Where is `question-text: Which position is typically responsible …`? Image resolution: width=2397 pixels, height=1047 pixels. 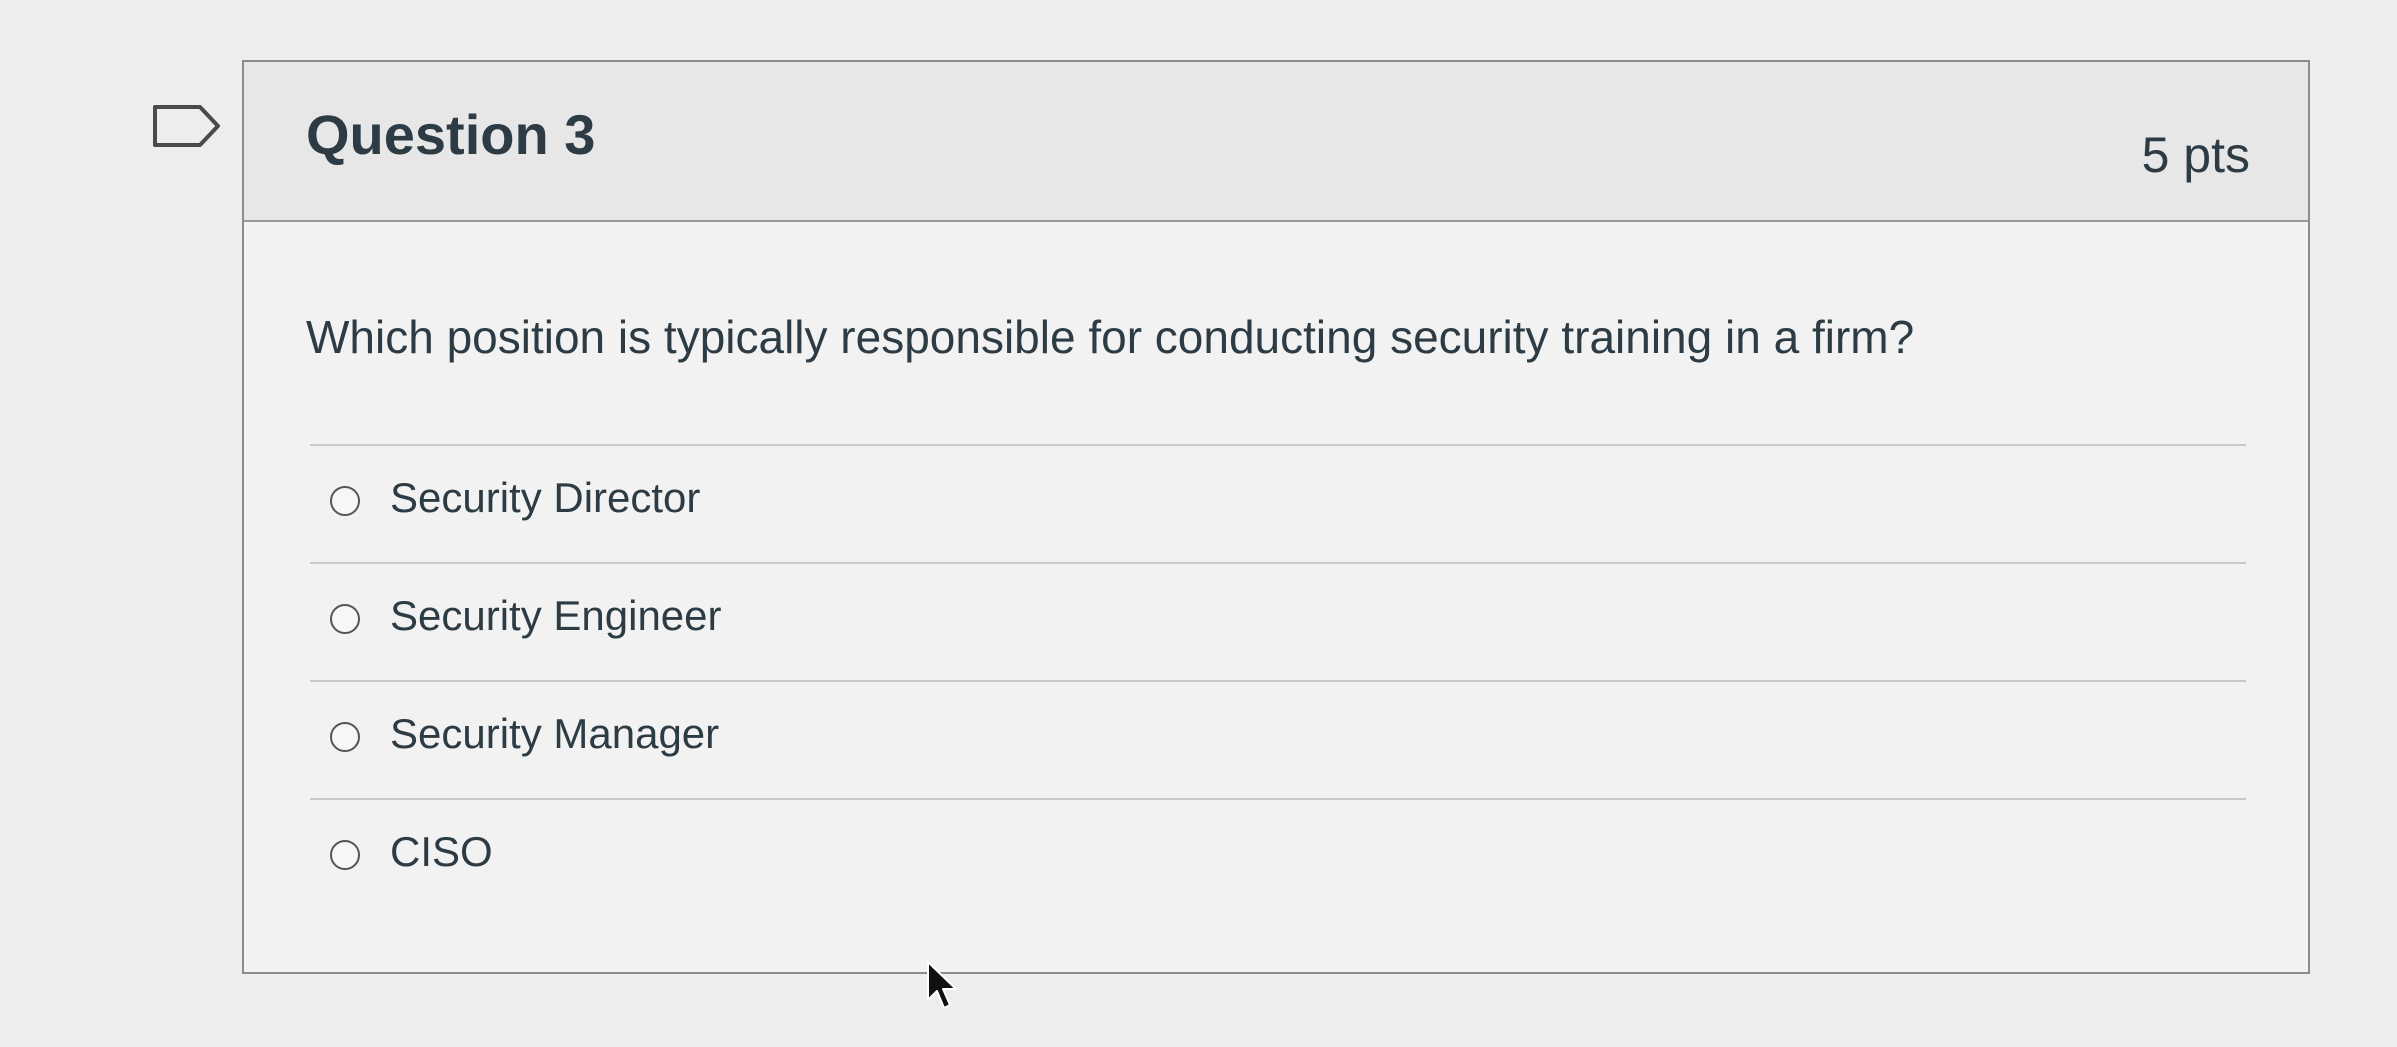 question-text: Which position is typically responsible … is located at coordinates (1110, 337).